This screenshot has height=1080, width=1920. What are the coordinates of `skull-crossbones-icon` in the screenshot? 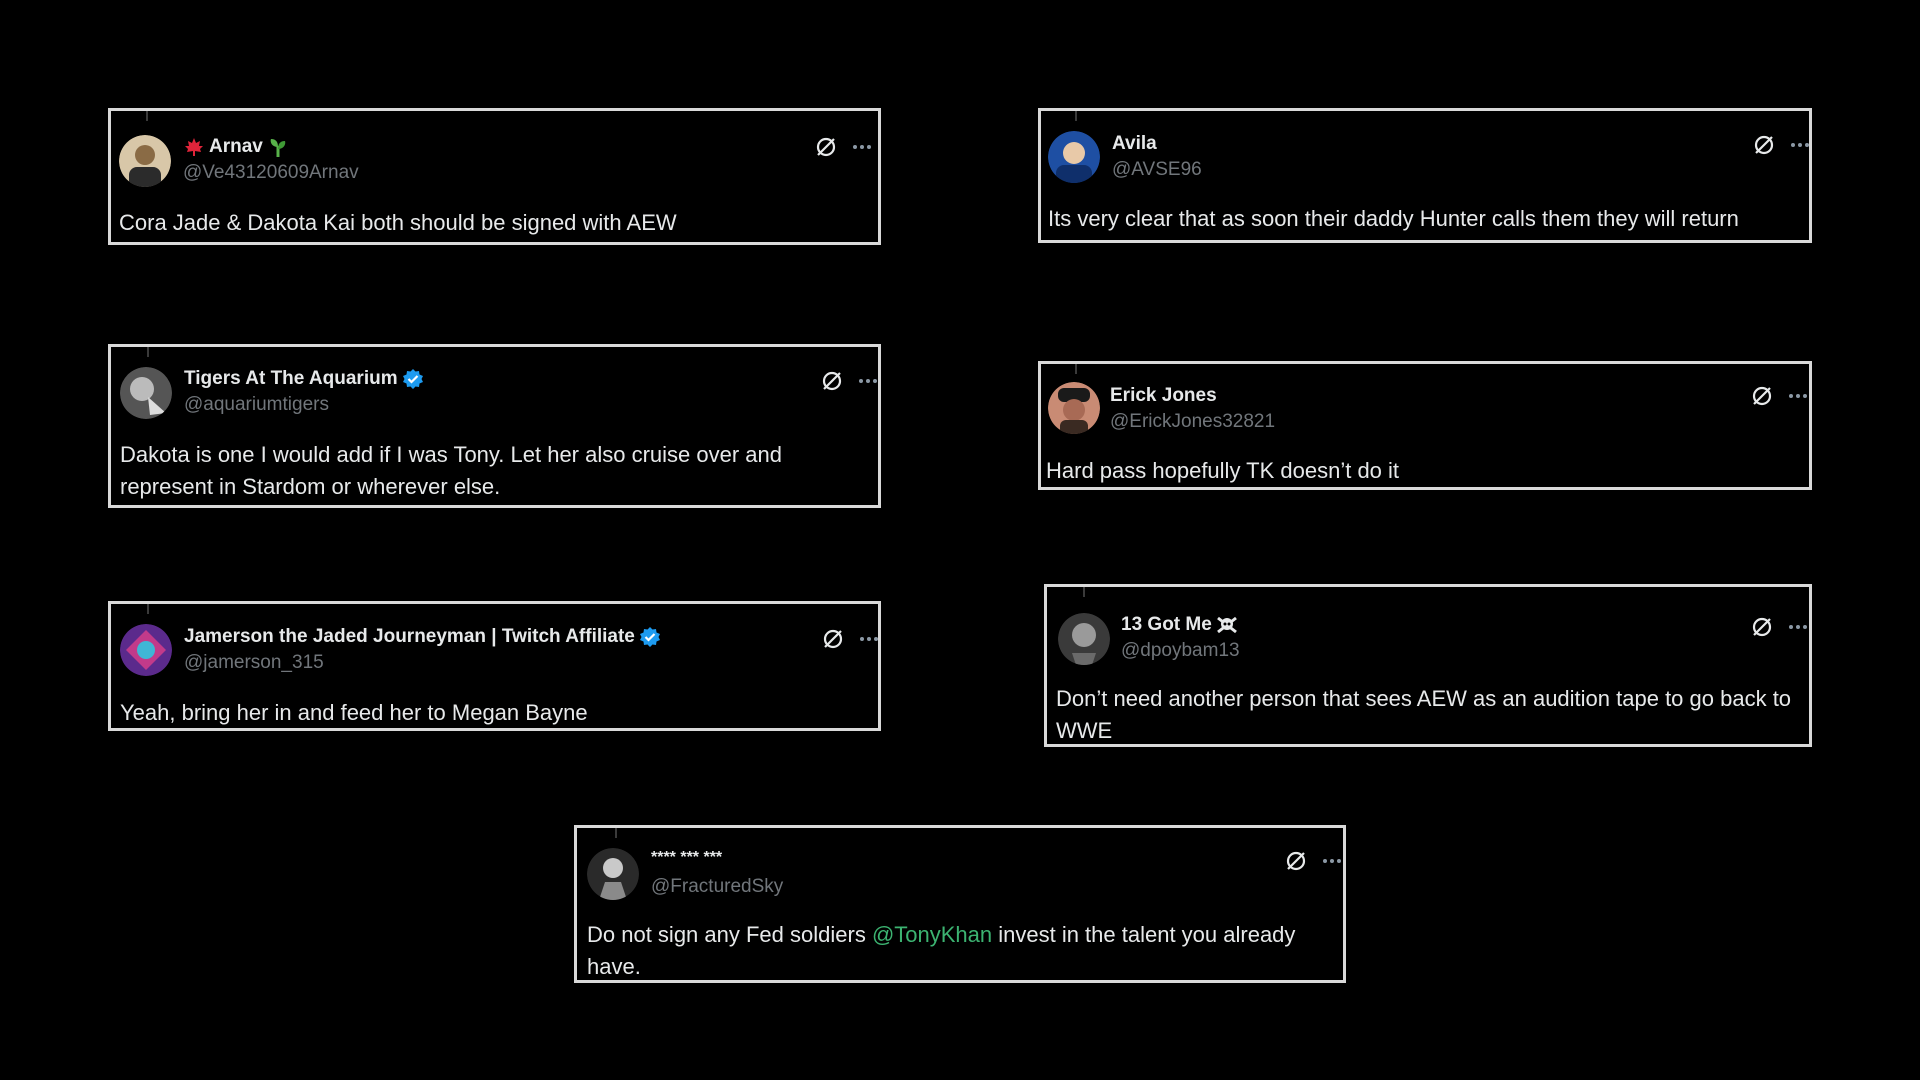 It's located at (1227, 625).